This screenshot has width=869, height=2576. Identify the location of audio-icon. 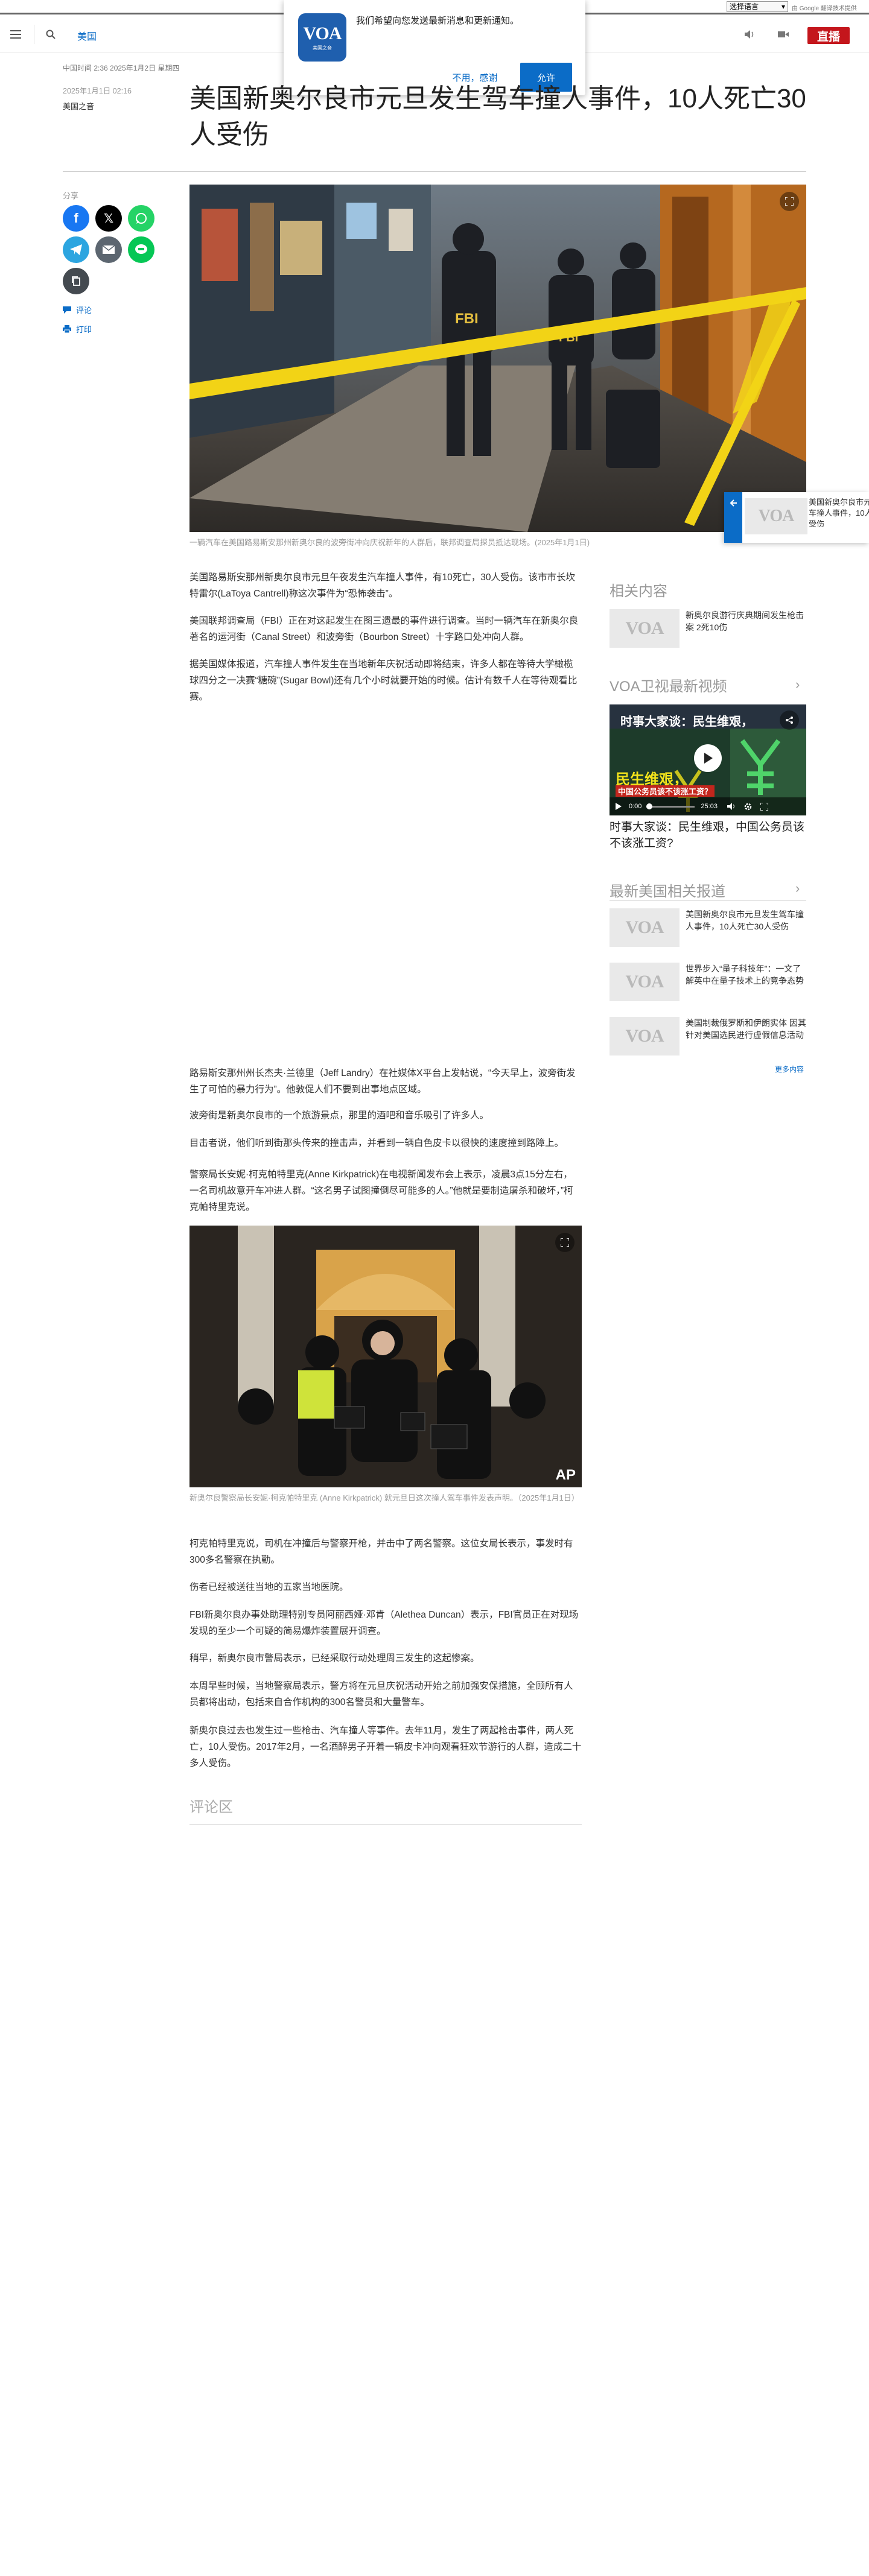
(749, 34).